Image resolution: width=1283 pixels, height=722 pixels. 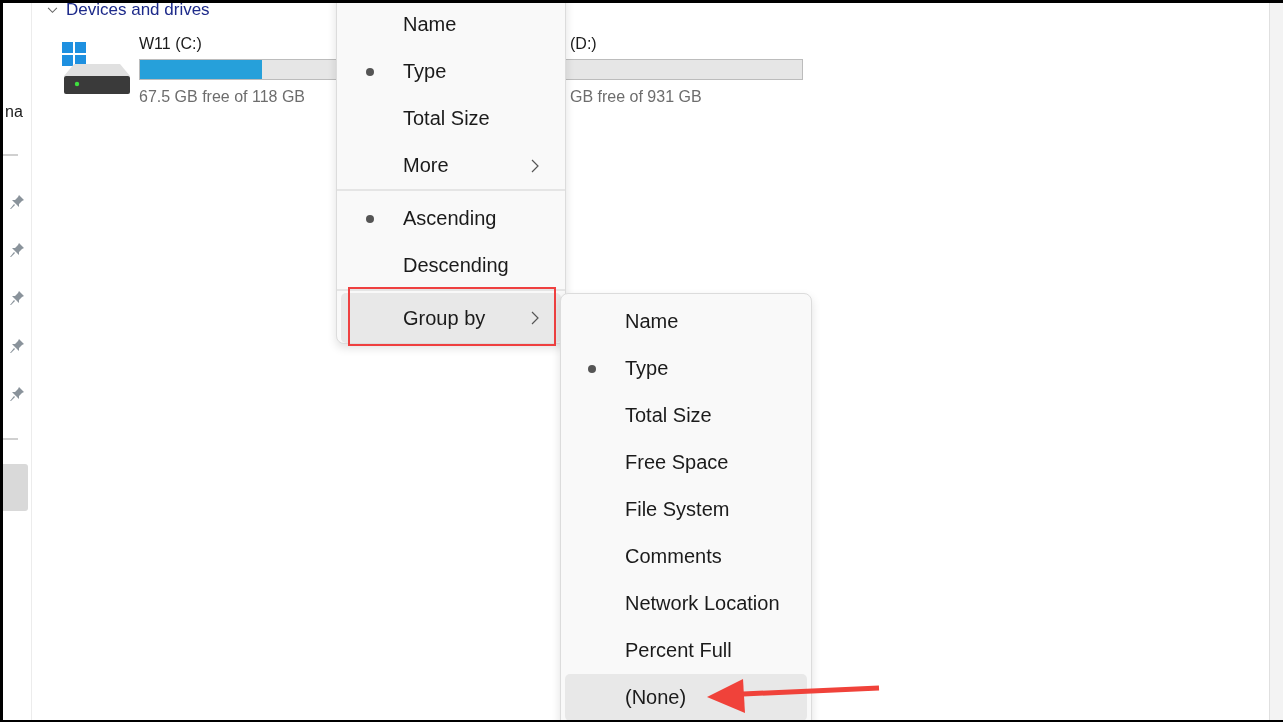 I want to click on menu-item: (None), so click(x=686, y=697).